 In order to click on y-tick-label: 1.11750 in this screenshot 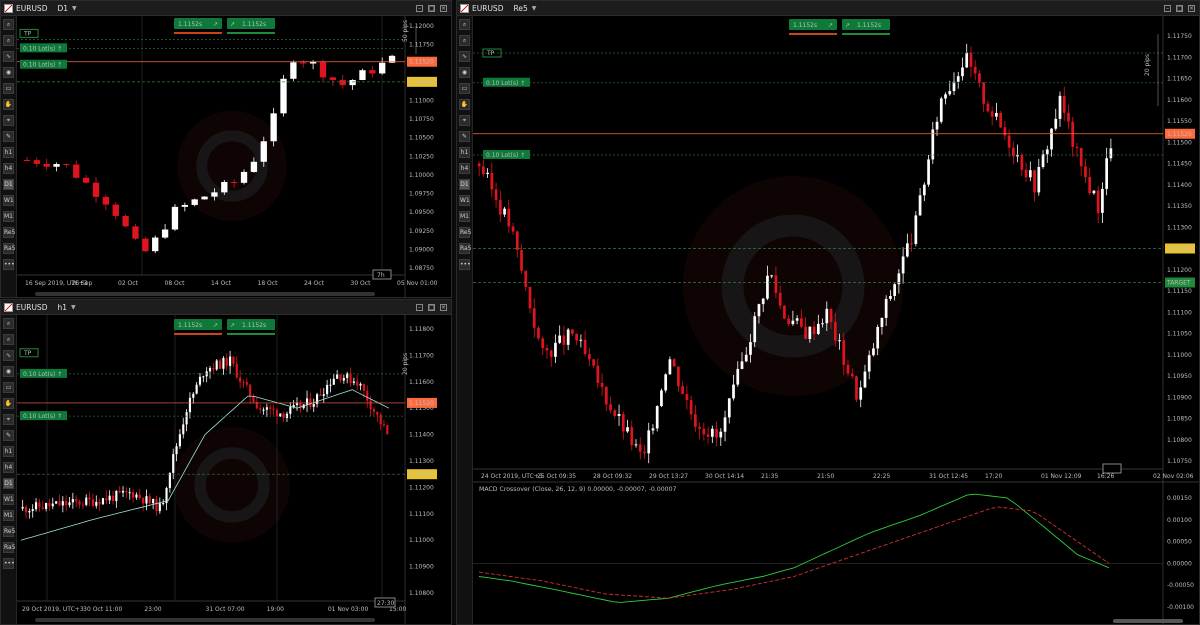, I will do `click(1179, 36)`.